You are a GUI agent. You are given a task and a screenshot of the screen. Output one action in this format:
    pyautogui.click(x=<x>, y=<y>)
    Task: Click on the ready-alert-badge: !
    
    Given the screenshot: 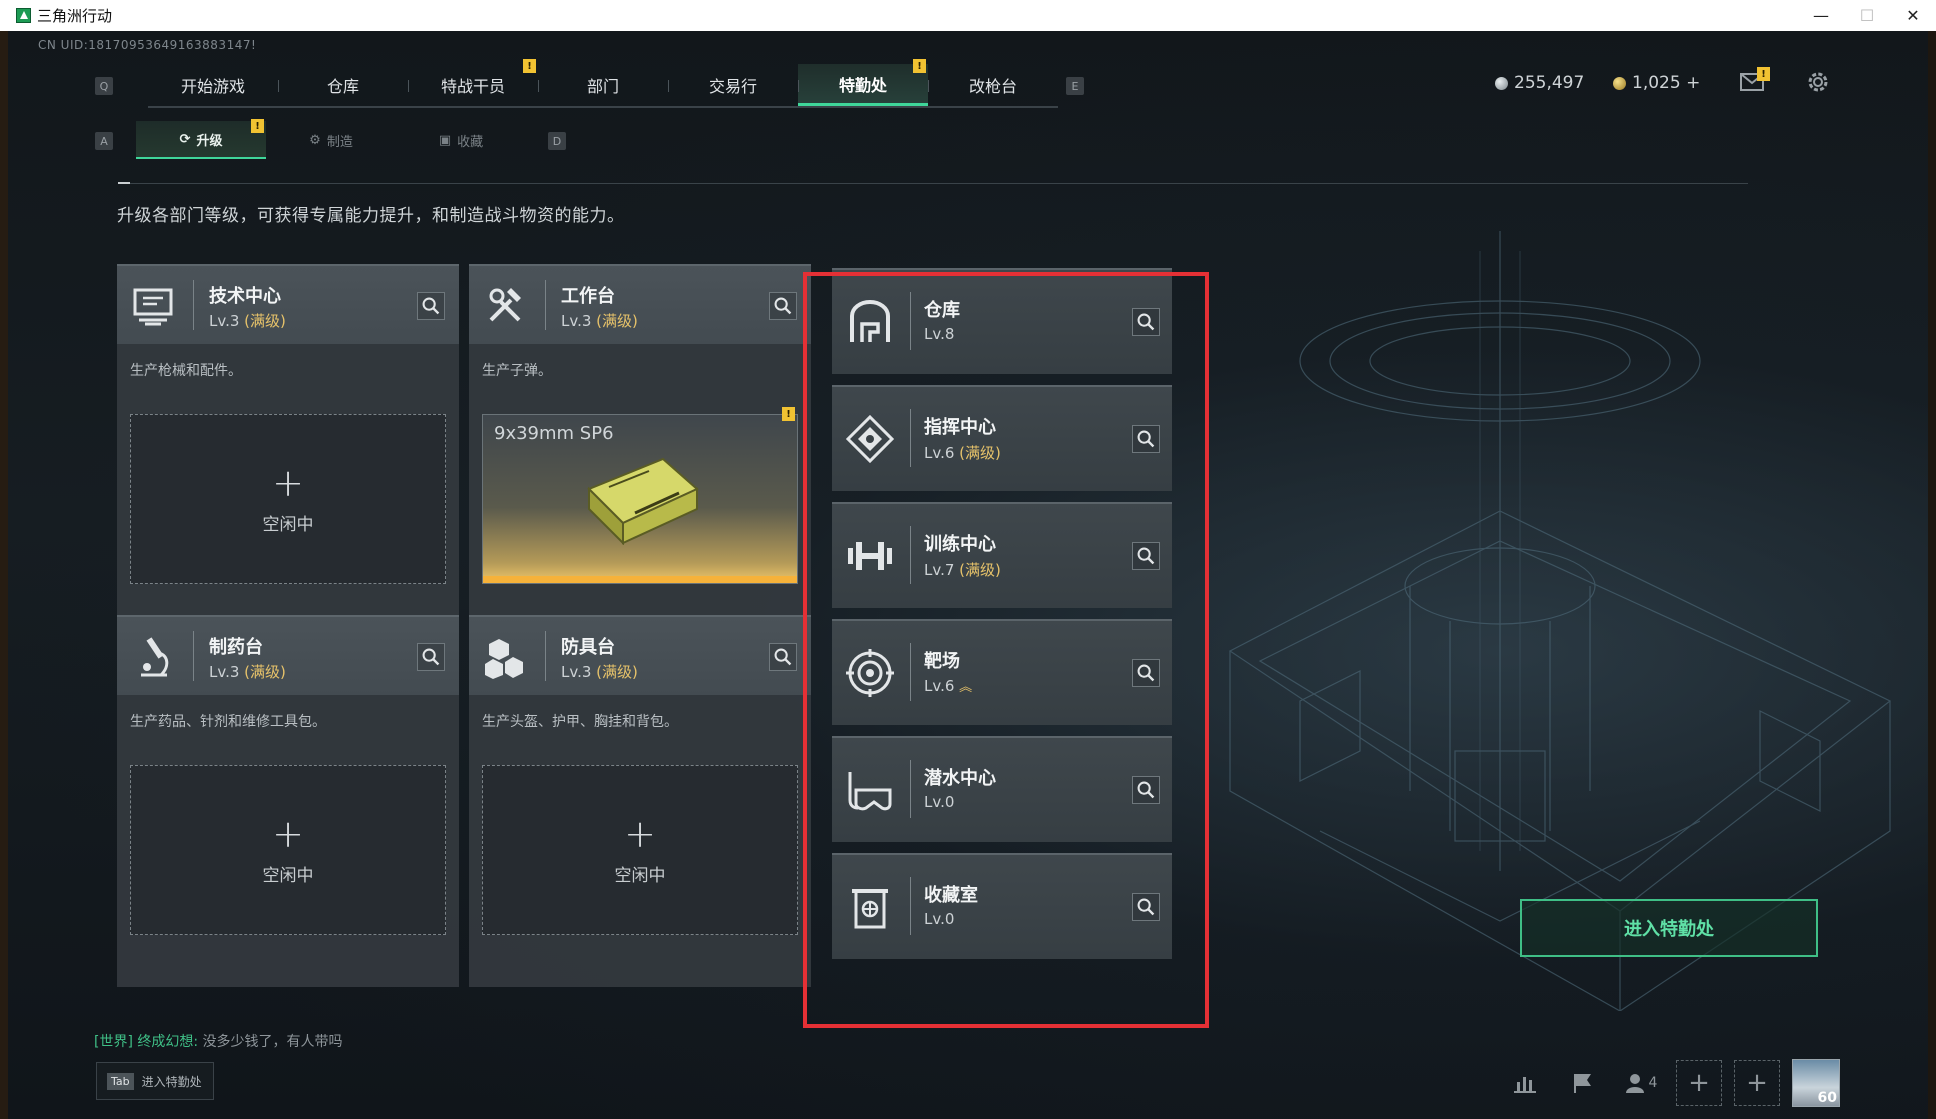 What is the action you would take?
    pyautogui.click(x=788, y=414)
    